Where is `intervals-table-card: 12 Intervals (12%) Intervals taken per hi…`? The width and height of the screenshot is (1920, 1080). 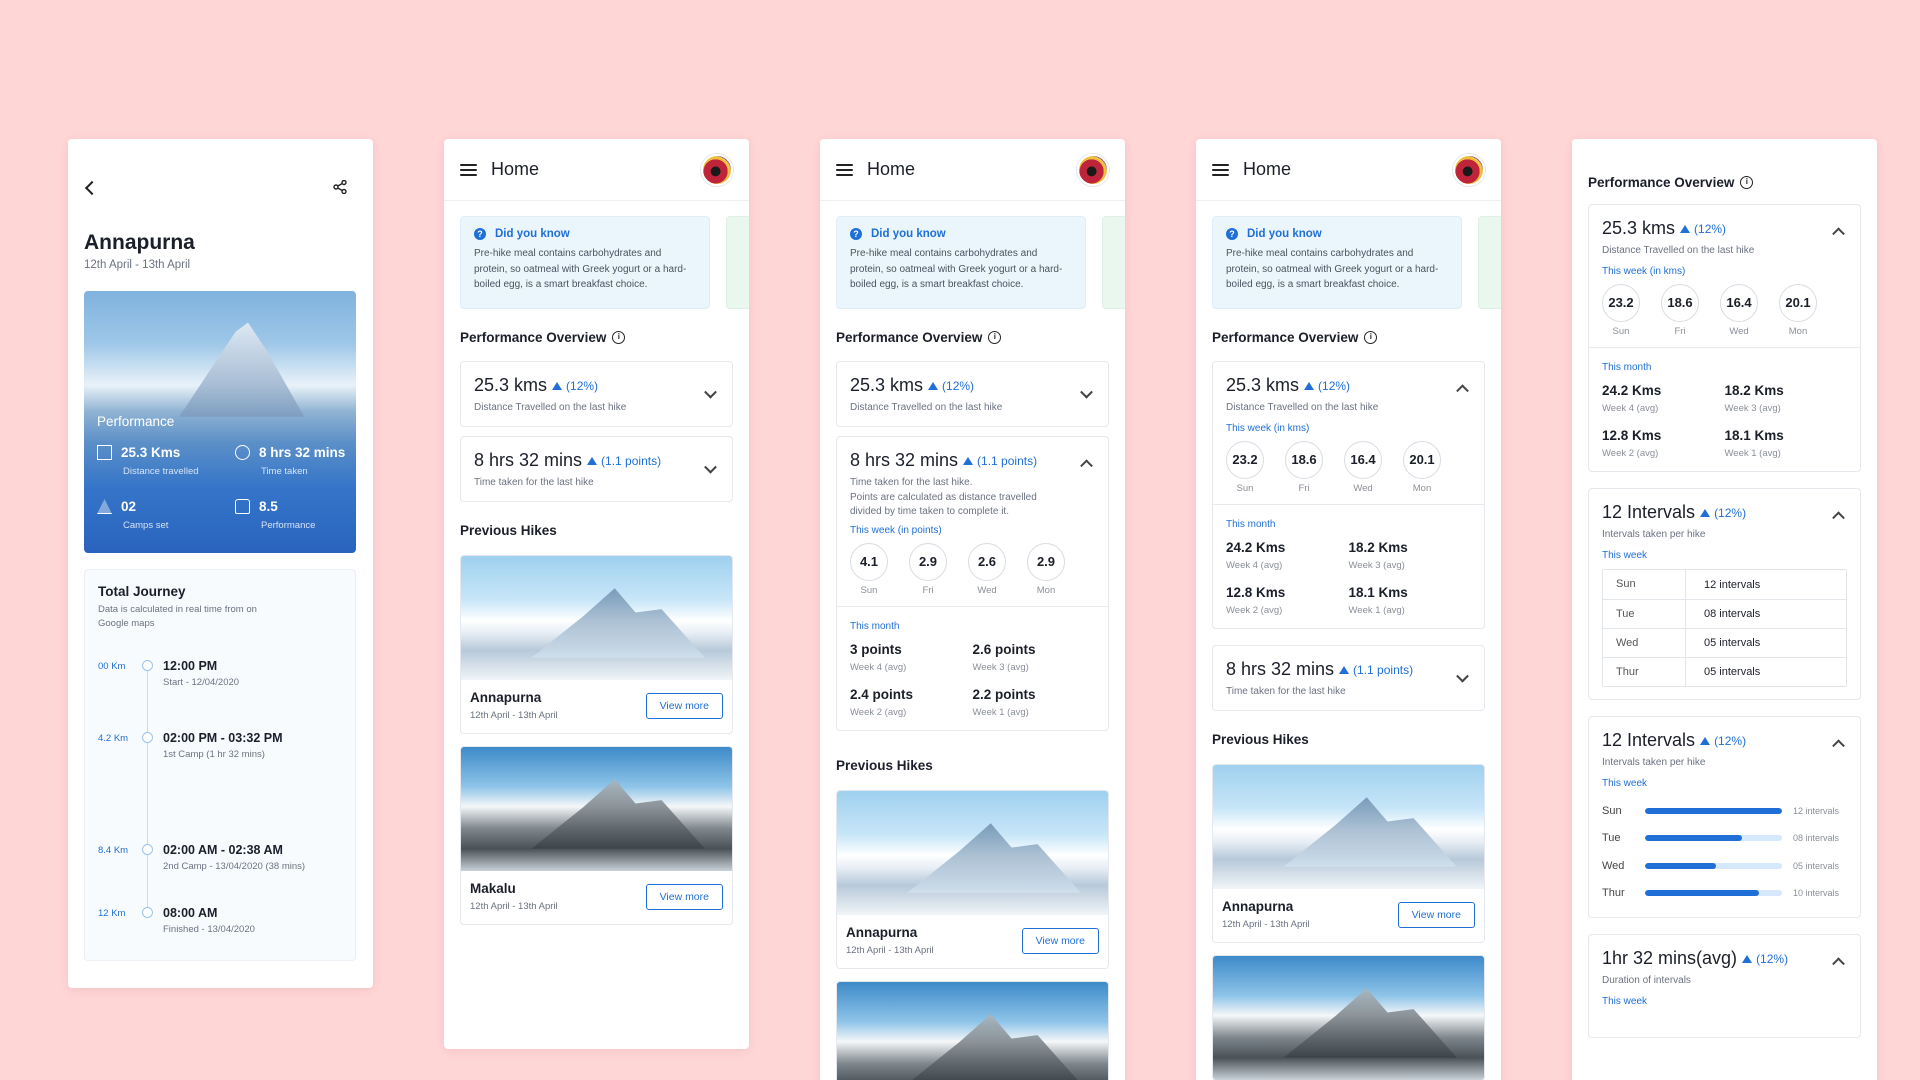
intervals-table-card: 12 Intervals (12%) Intervals taken per hi… is located at coordinates (1724, 594).